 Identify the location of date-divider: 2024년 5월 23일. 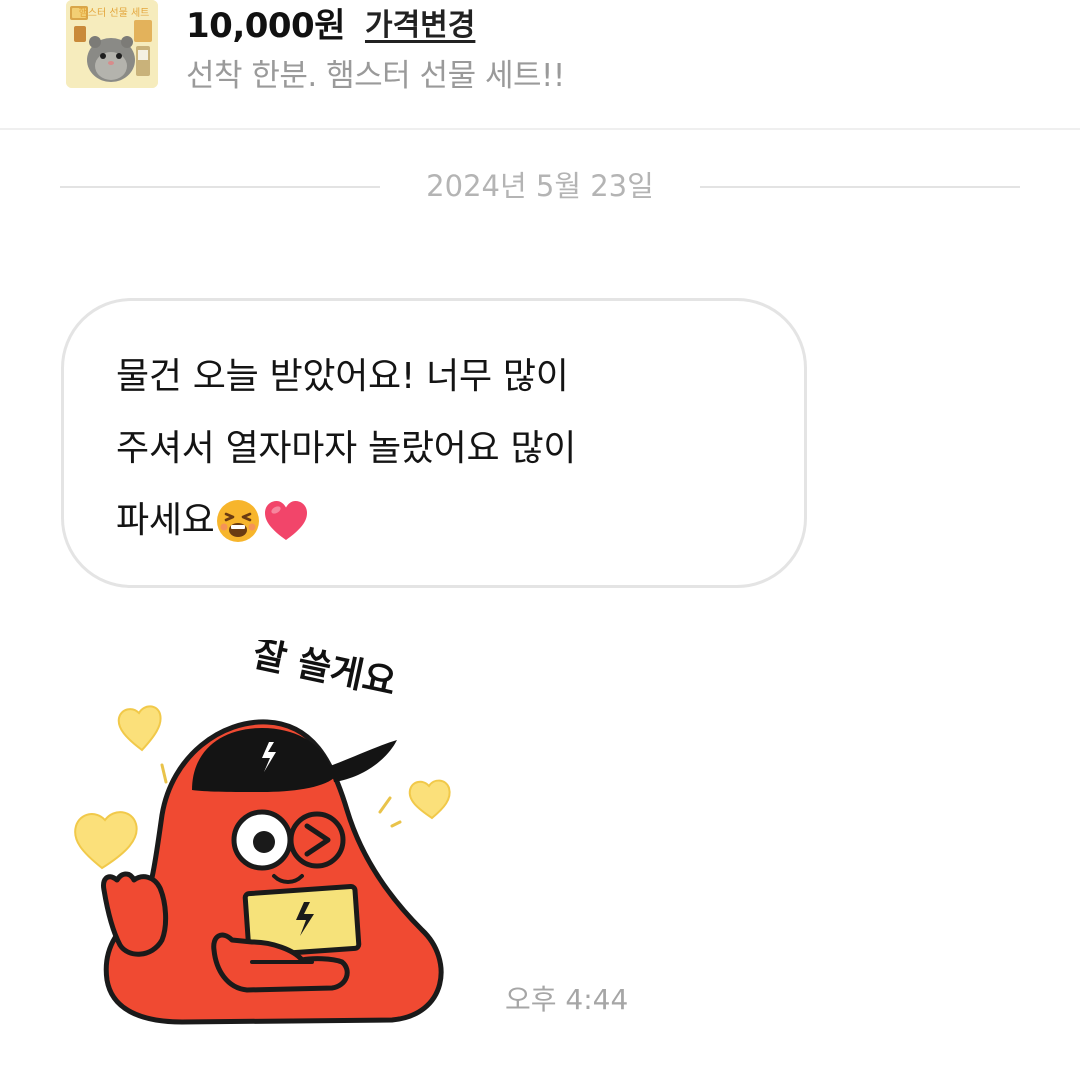
(540, 186).